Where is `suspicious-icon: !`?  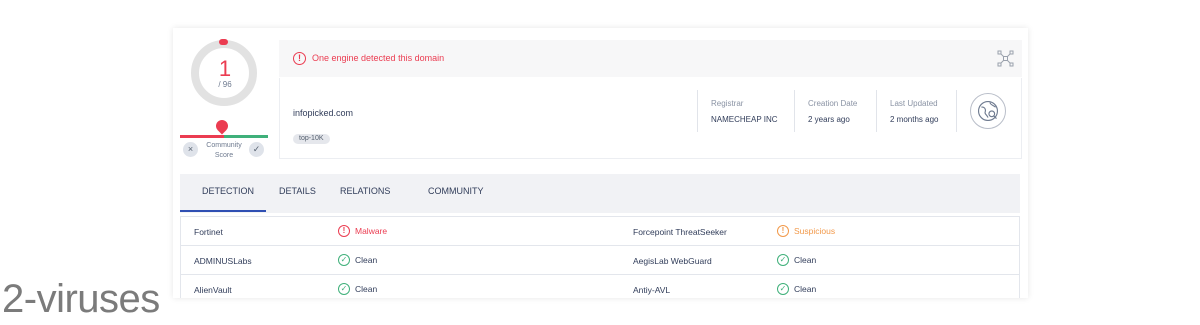 suspicious-icon: ! is located at coordinates (783, 231).